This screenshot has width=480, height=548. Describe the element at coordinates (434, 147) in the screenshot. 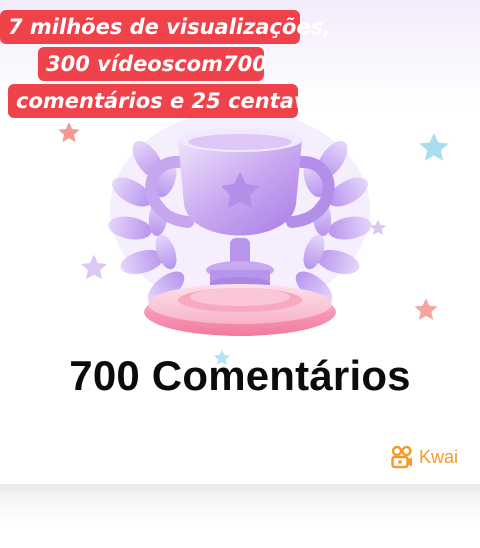

I see `star-icon-blue` at that location.